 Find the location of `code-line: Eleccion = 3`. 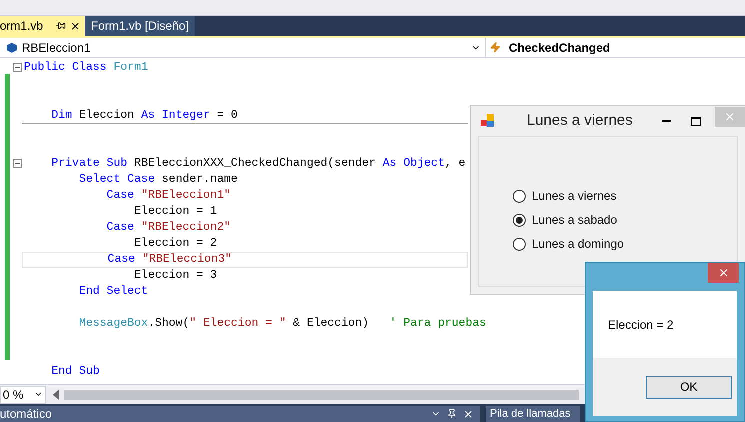

code-line: Eleccion = 3 is located at coordinates (175, 276).